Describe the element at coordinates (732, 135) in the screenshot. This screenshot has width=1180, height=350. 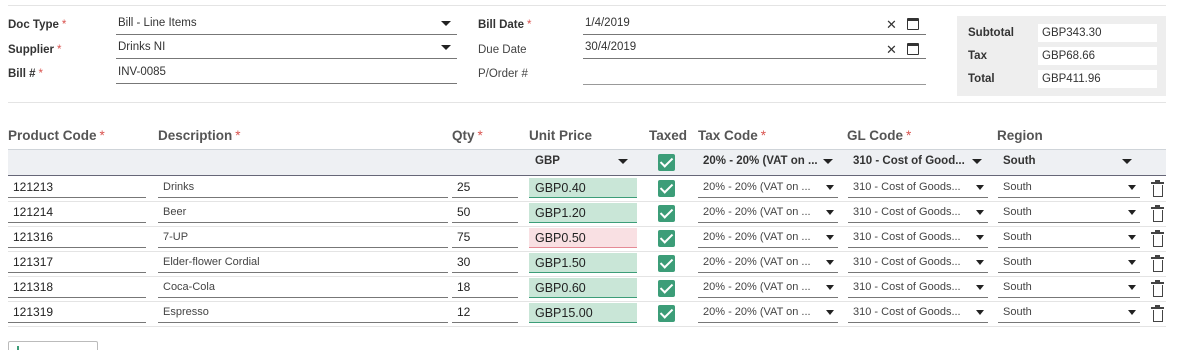
I see `col-tax-code: Tax Code *` at that location.